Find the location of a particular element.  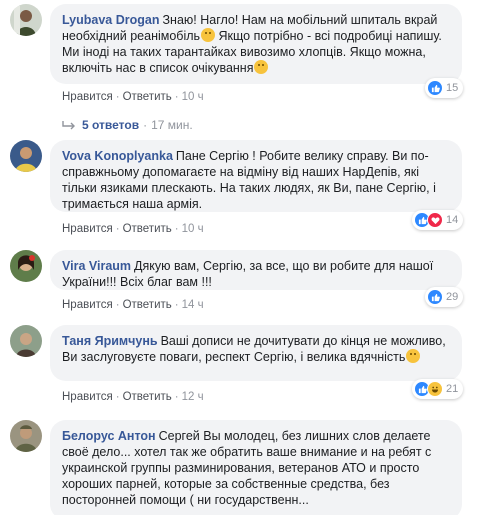

comment-actions: Нравится · Ответить · 12 ч is located at coordinates (133, 397).